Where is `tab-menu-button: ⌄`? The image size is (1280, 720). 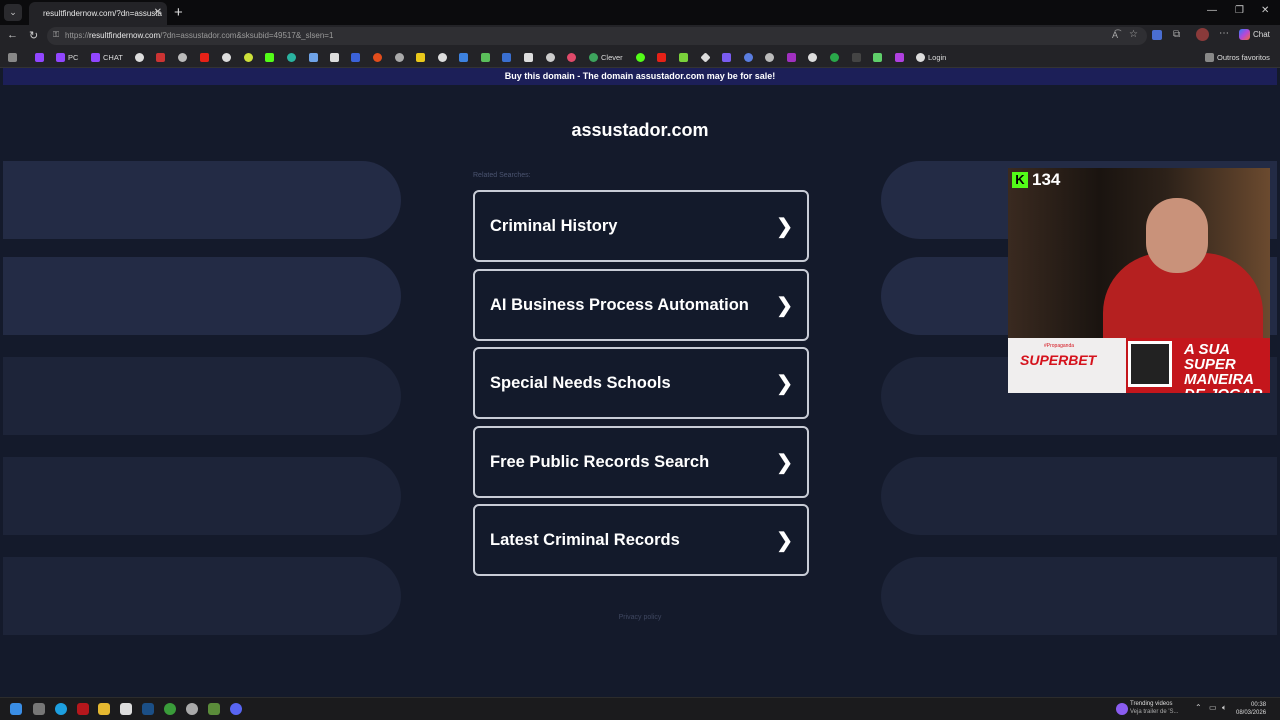 tab-menu-button: ⌄ is located at coordinates (13, 12).